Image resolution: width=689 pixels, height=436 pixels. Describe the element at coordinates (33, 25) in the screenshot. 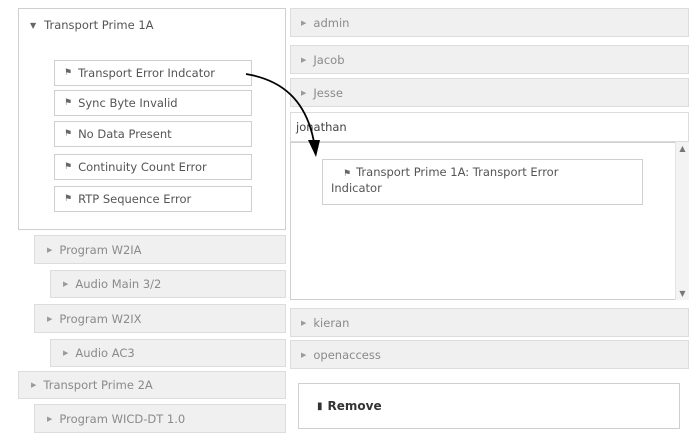

I see `collapse-arrow-icon: ▼` at that location.